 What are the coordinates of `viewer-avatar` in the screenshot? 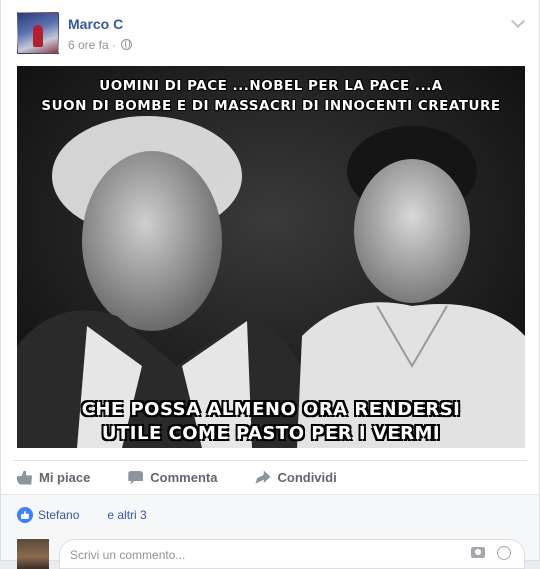 It's located at (33, 554).